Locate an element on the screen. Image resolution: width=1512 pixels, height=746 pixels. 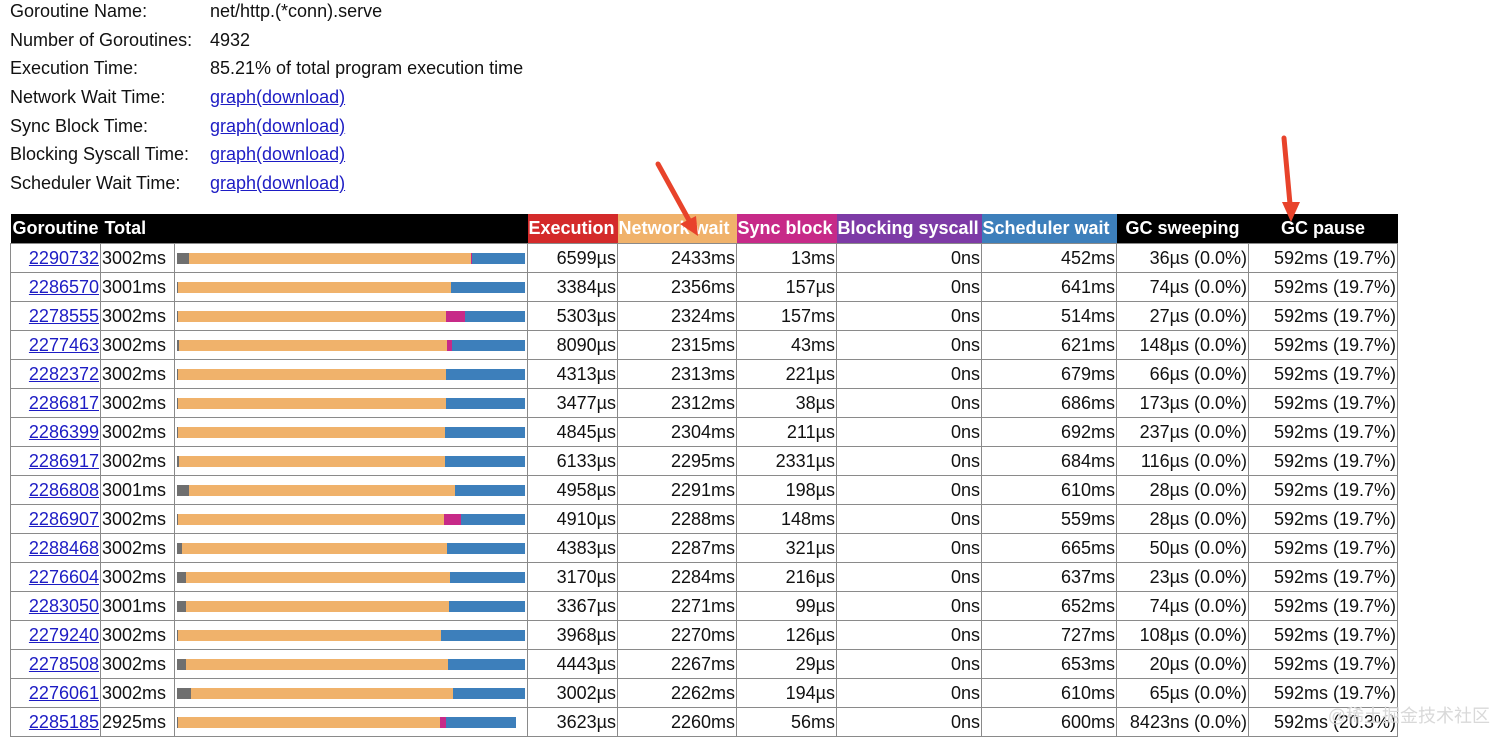
scheduler-wait-graph-link: graph is located at coordinates (233, 183).